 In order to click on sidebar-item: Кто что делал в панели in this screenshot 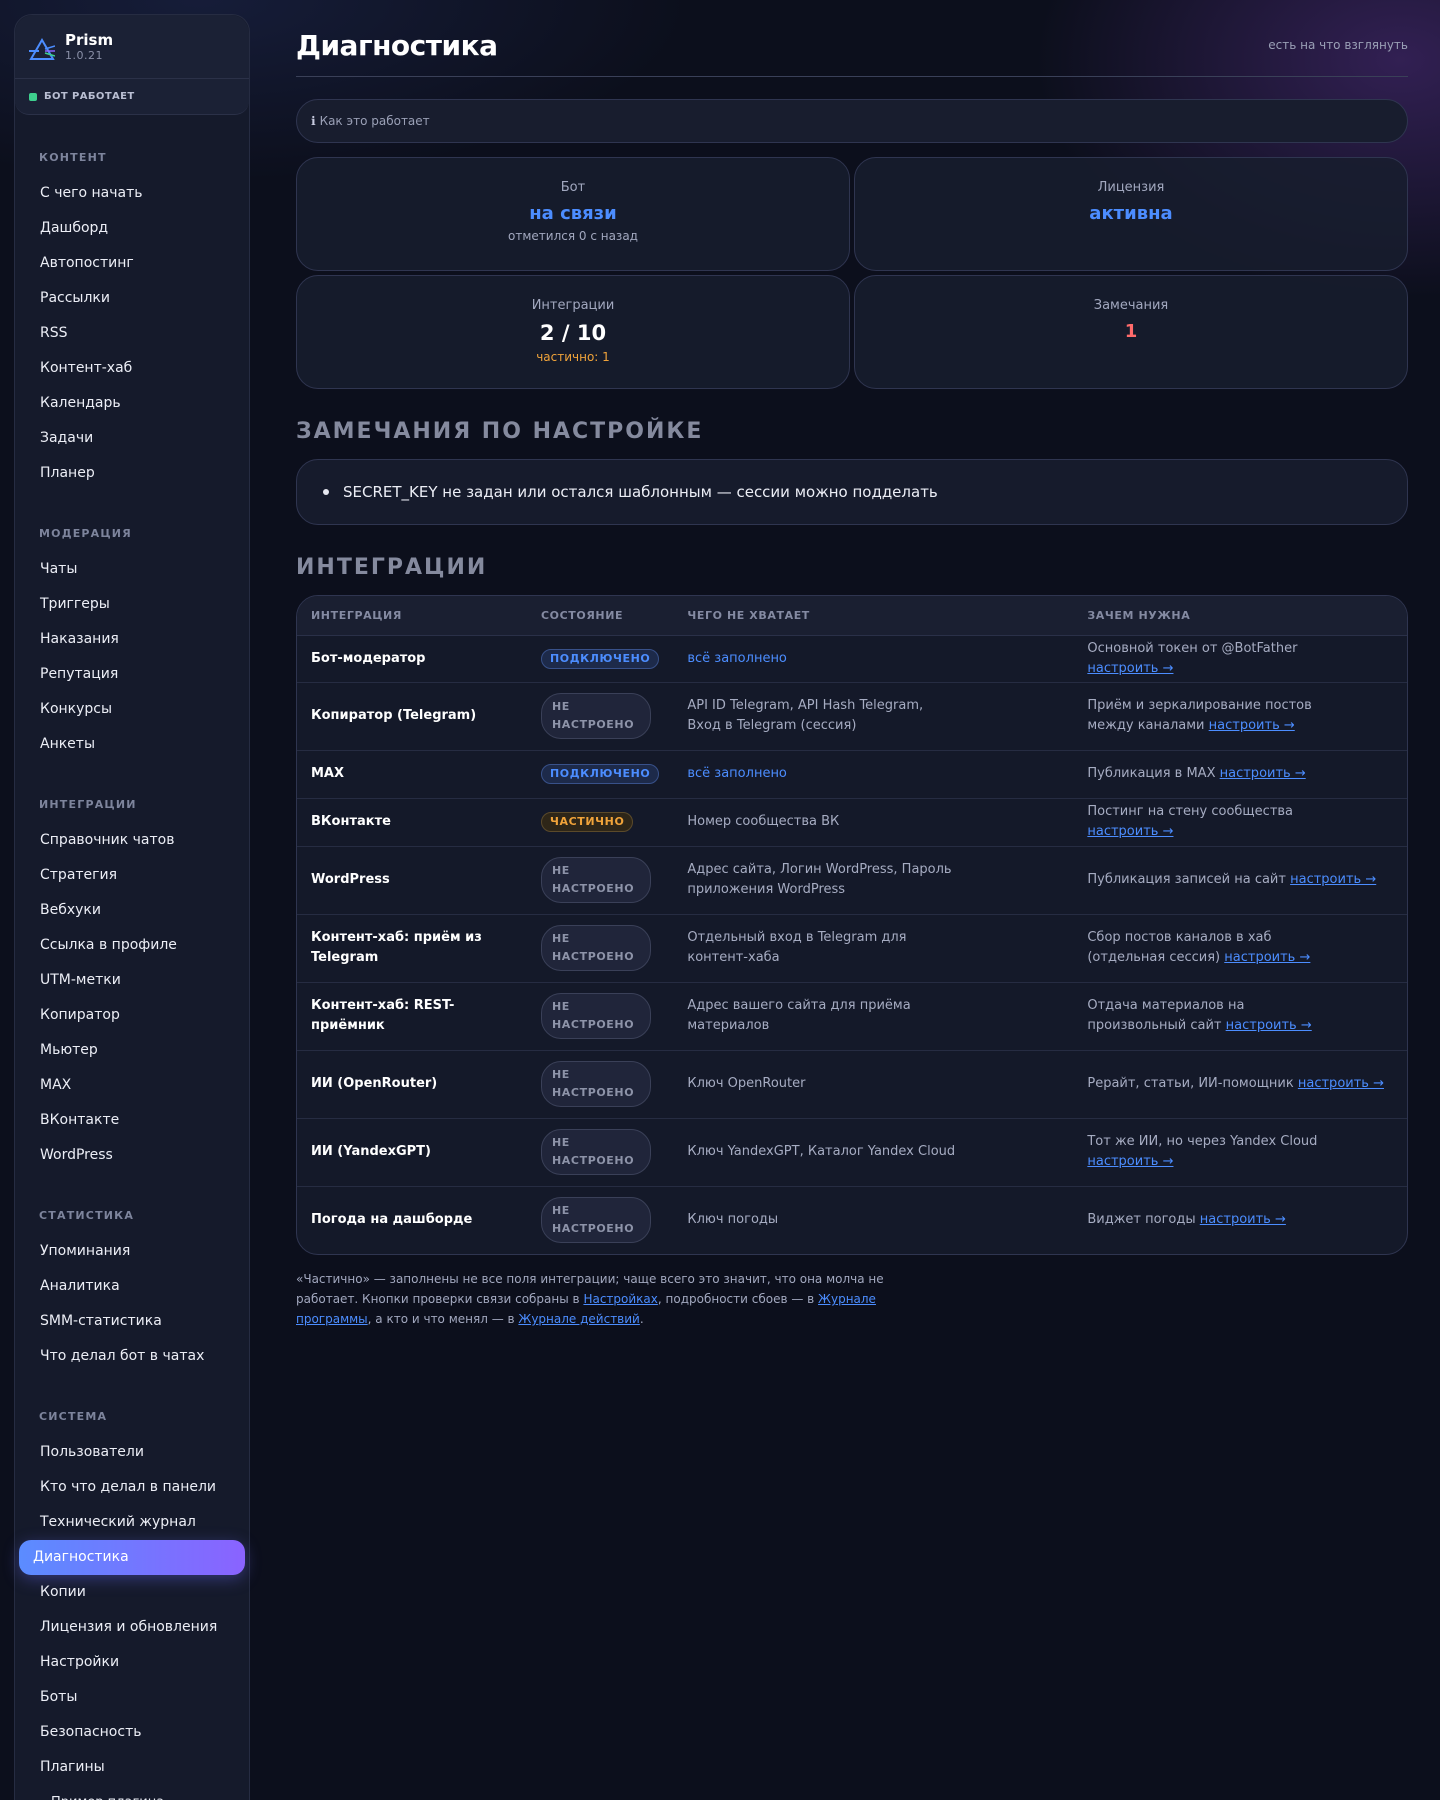, I will do `click(132, 1487)`.